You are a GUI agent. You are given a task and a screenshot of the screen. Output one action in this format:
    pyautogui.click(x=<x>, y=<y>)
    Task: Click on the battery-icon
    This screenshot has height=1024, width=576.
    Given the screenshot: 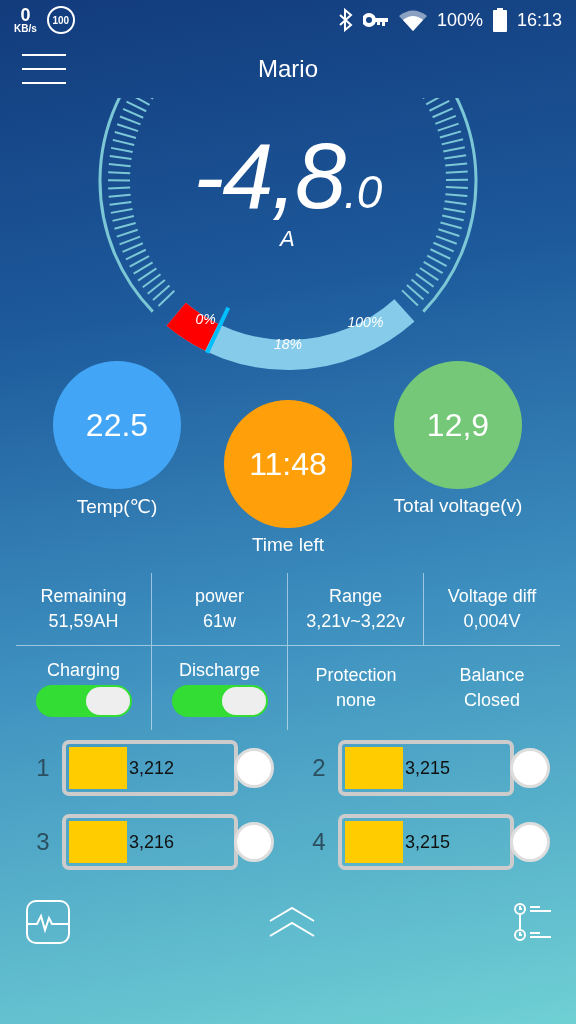 What is the action you would take?
    pyautogui.click(x=499, y=20)
    